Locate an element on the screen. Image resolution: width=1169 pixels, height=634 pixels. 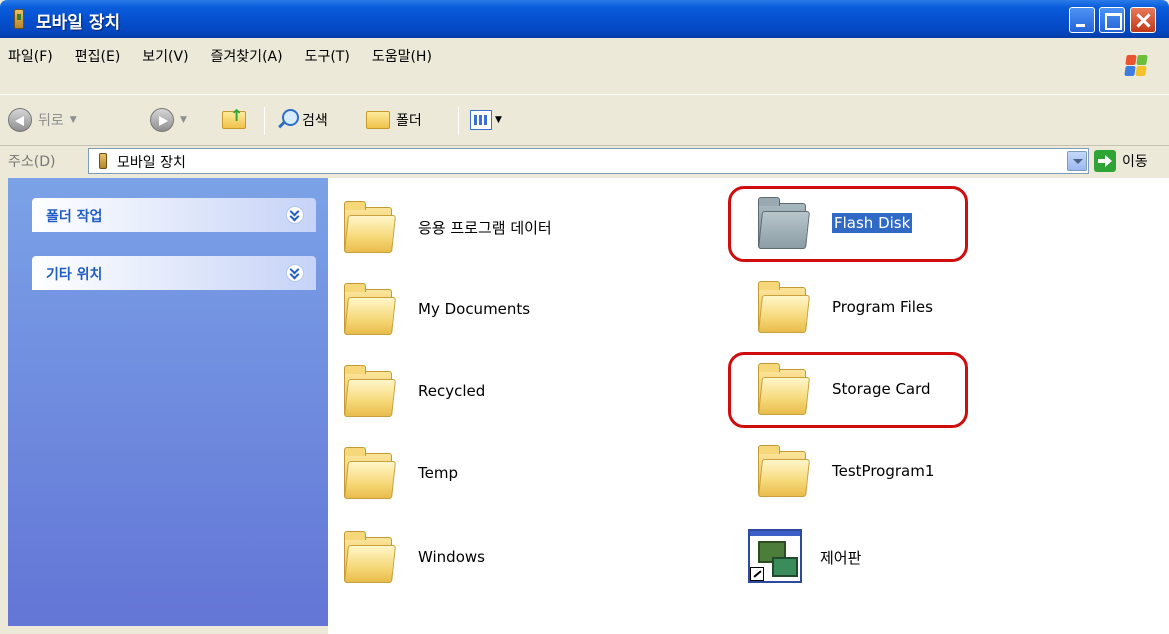
address-input: 모바일 장치 is located at coordinates (588, 161).